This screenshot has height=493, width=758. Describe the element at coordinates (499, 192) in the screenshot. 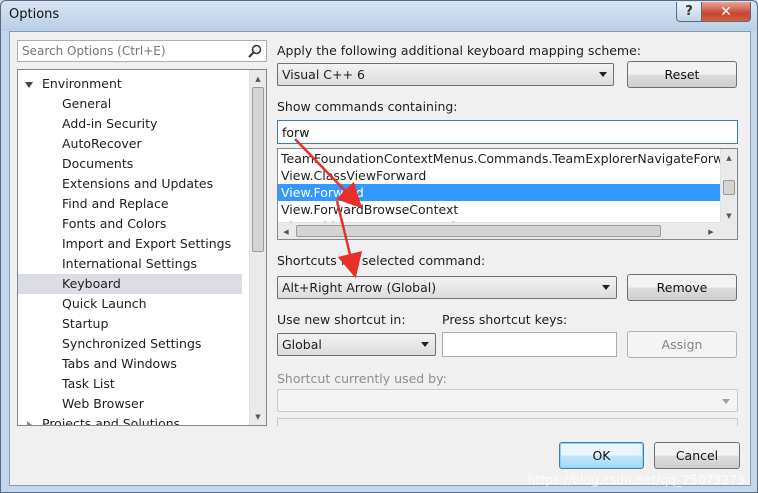

I see `command-list-item: View.Forward` at that location.